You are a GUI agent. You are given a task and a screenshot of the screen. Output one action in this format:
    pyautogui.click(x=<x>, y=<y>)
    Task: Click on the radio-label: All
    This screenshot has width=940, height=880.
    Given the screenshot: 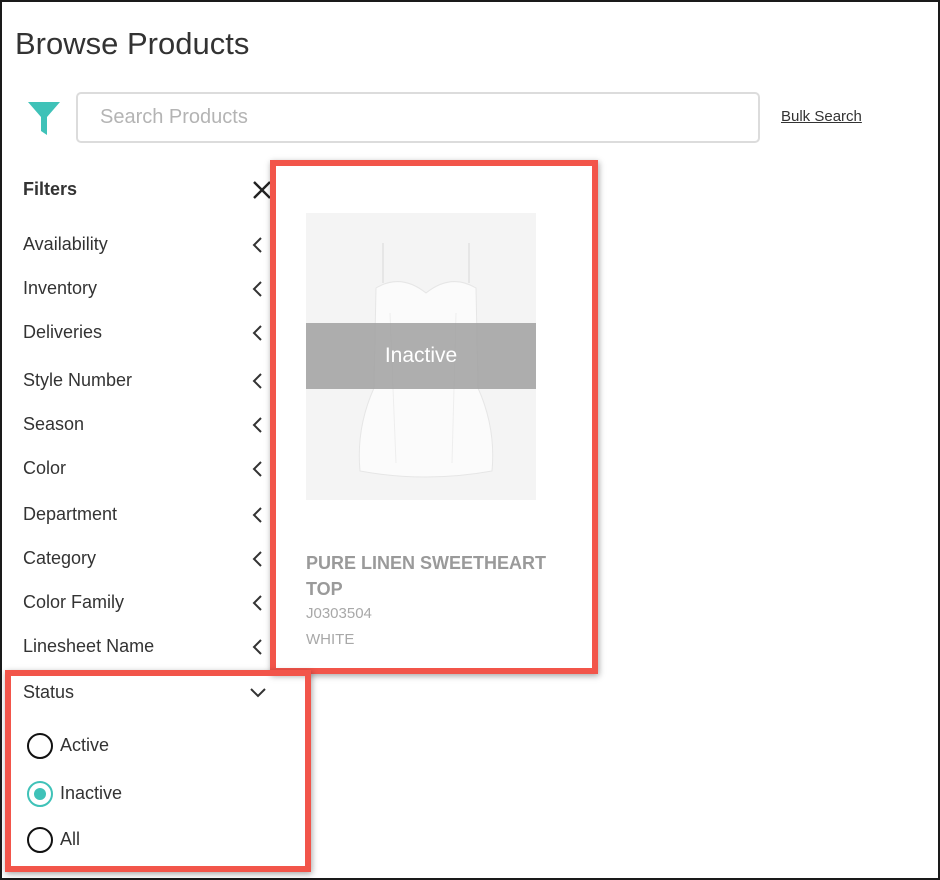 What is the action you would take?
    pyautogui.click(x=70, y=839)
    